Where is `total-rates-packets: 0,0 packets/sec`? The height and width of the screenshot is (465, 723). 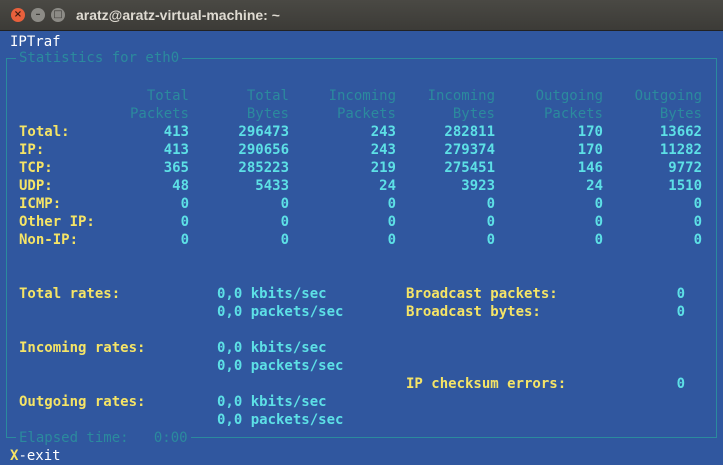 total-rates-packets: 0,0 packets/sec is located at coordinates (280, 312).